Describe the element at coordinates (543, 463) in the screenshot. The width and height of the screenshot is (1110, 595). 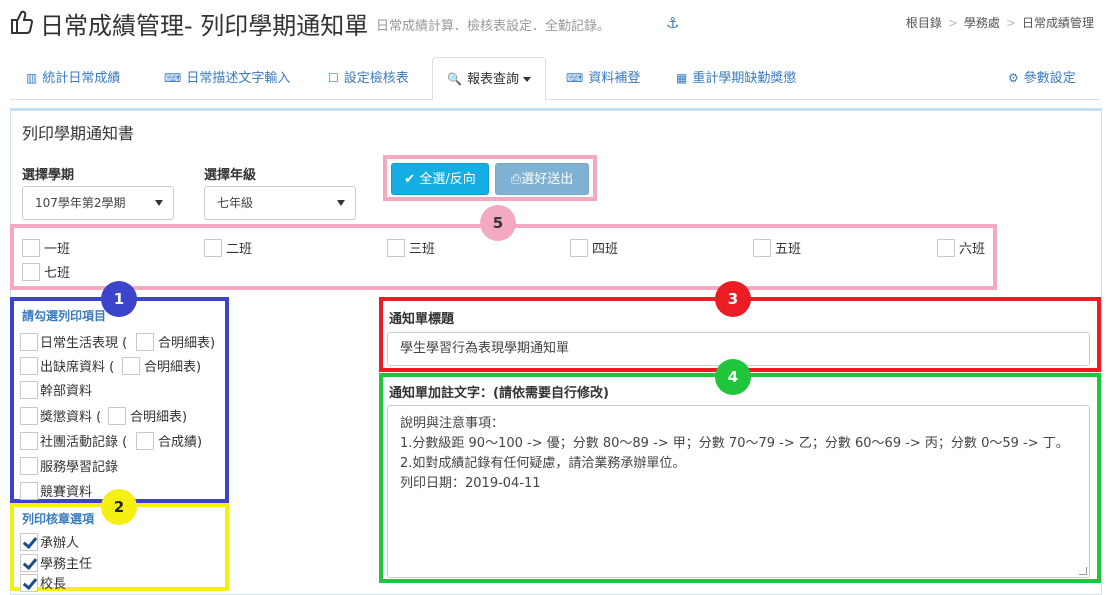
I see `notice-note-line: 2.如對成績記錄有任何疑慮，請洽業務承辦單位。` at that location.